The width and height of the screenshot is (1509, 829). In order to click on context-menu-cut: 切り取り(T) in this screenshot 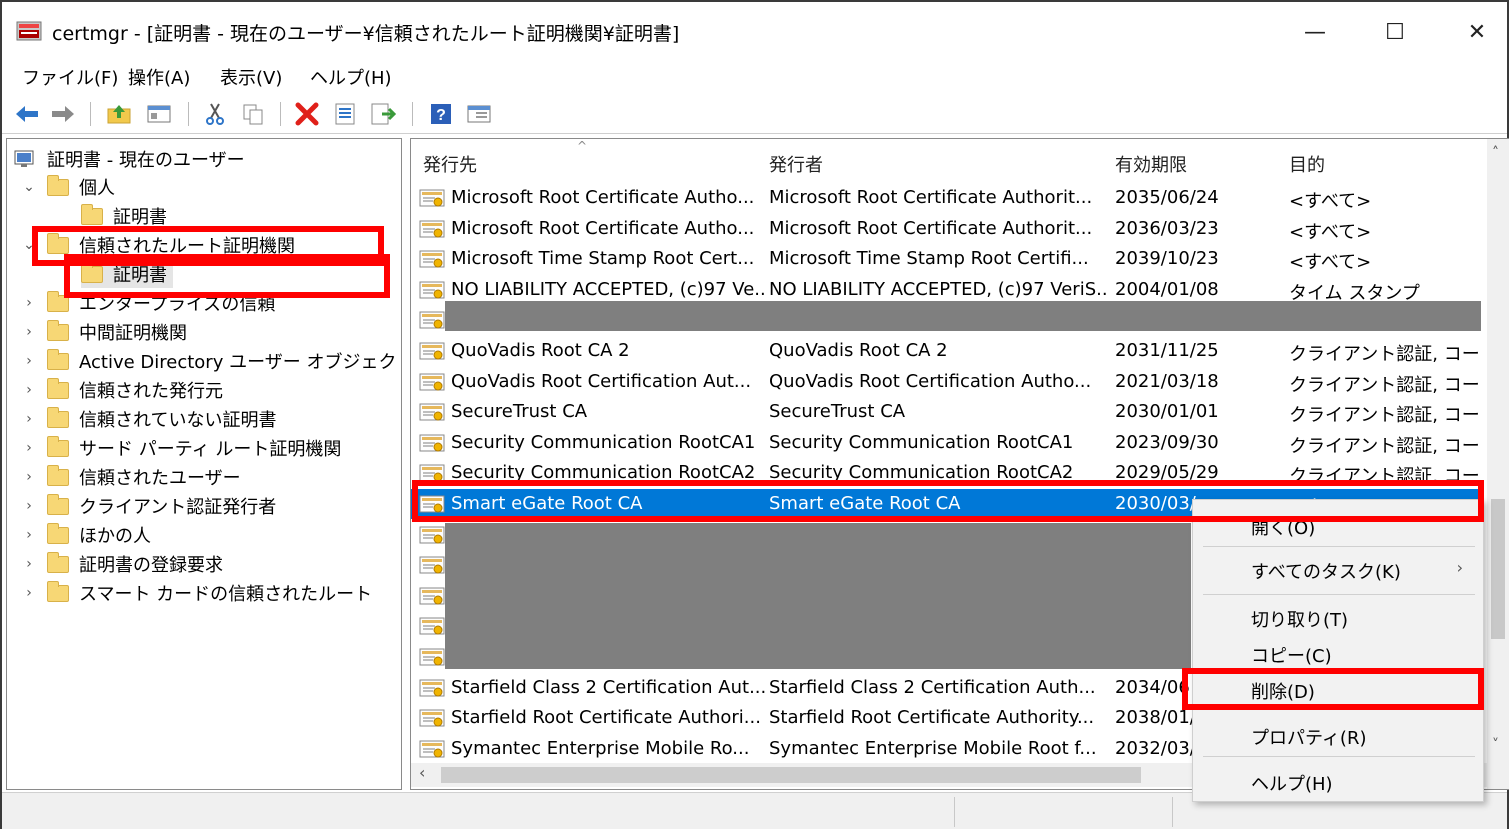, I will do `click(1299, 619)`.